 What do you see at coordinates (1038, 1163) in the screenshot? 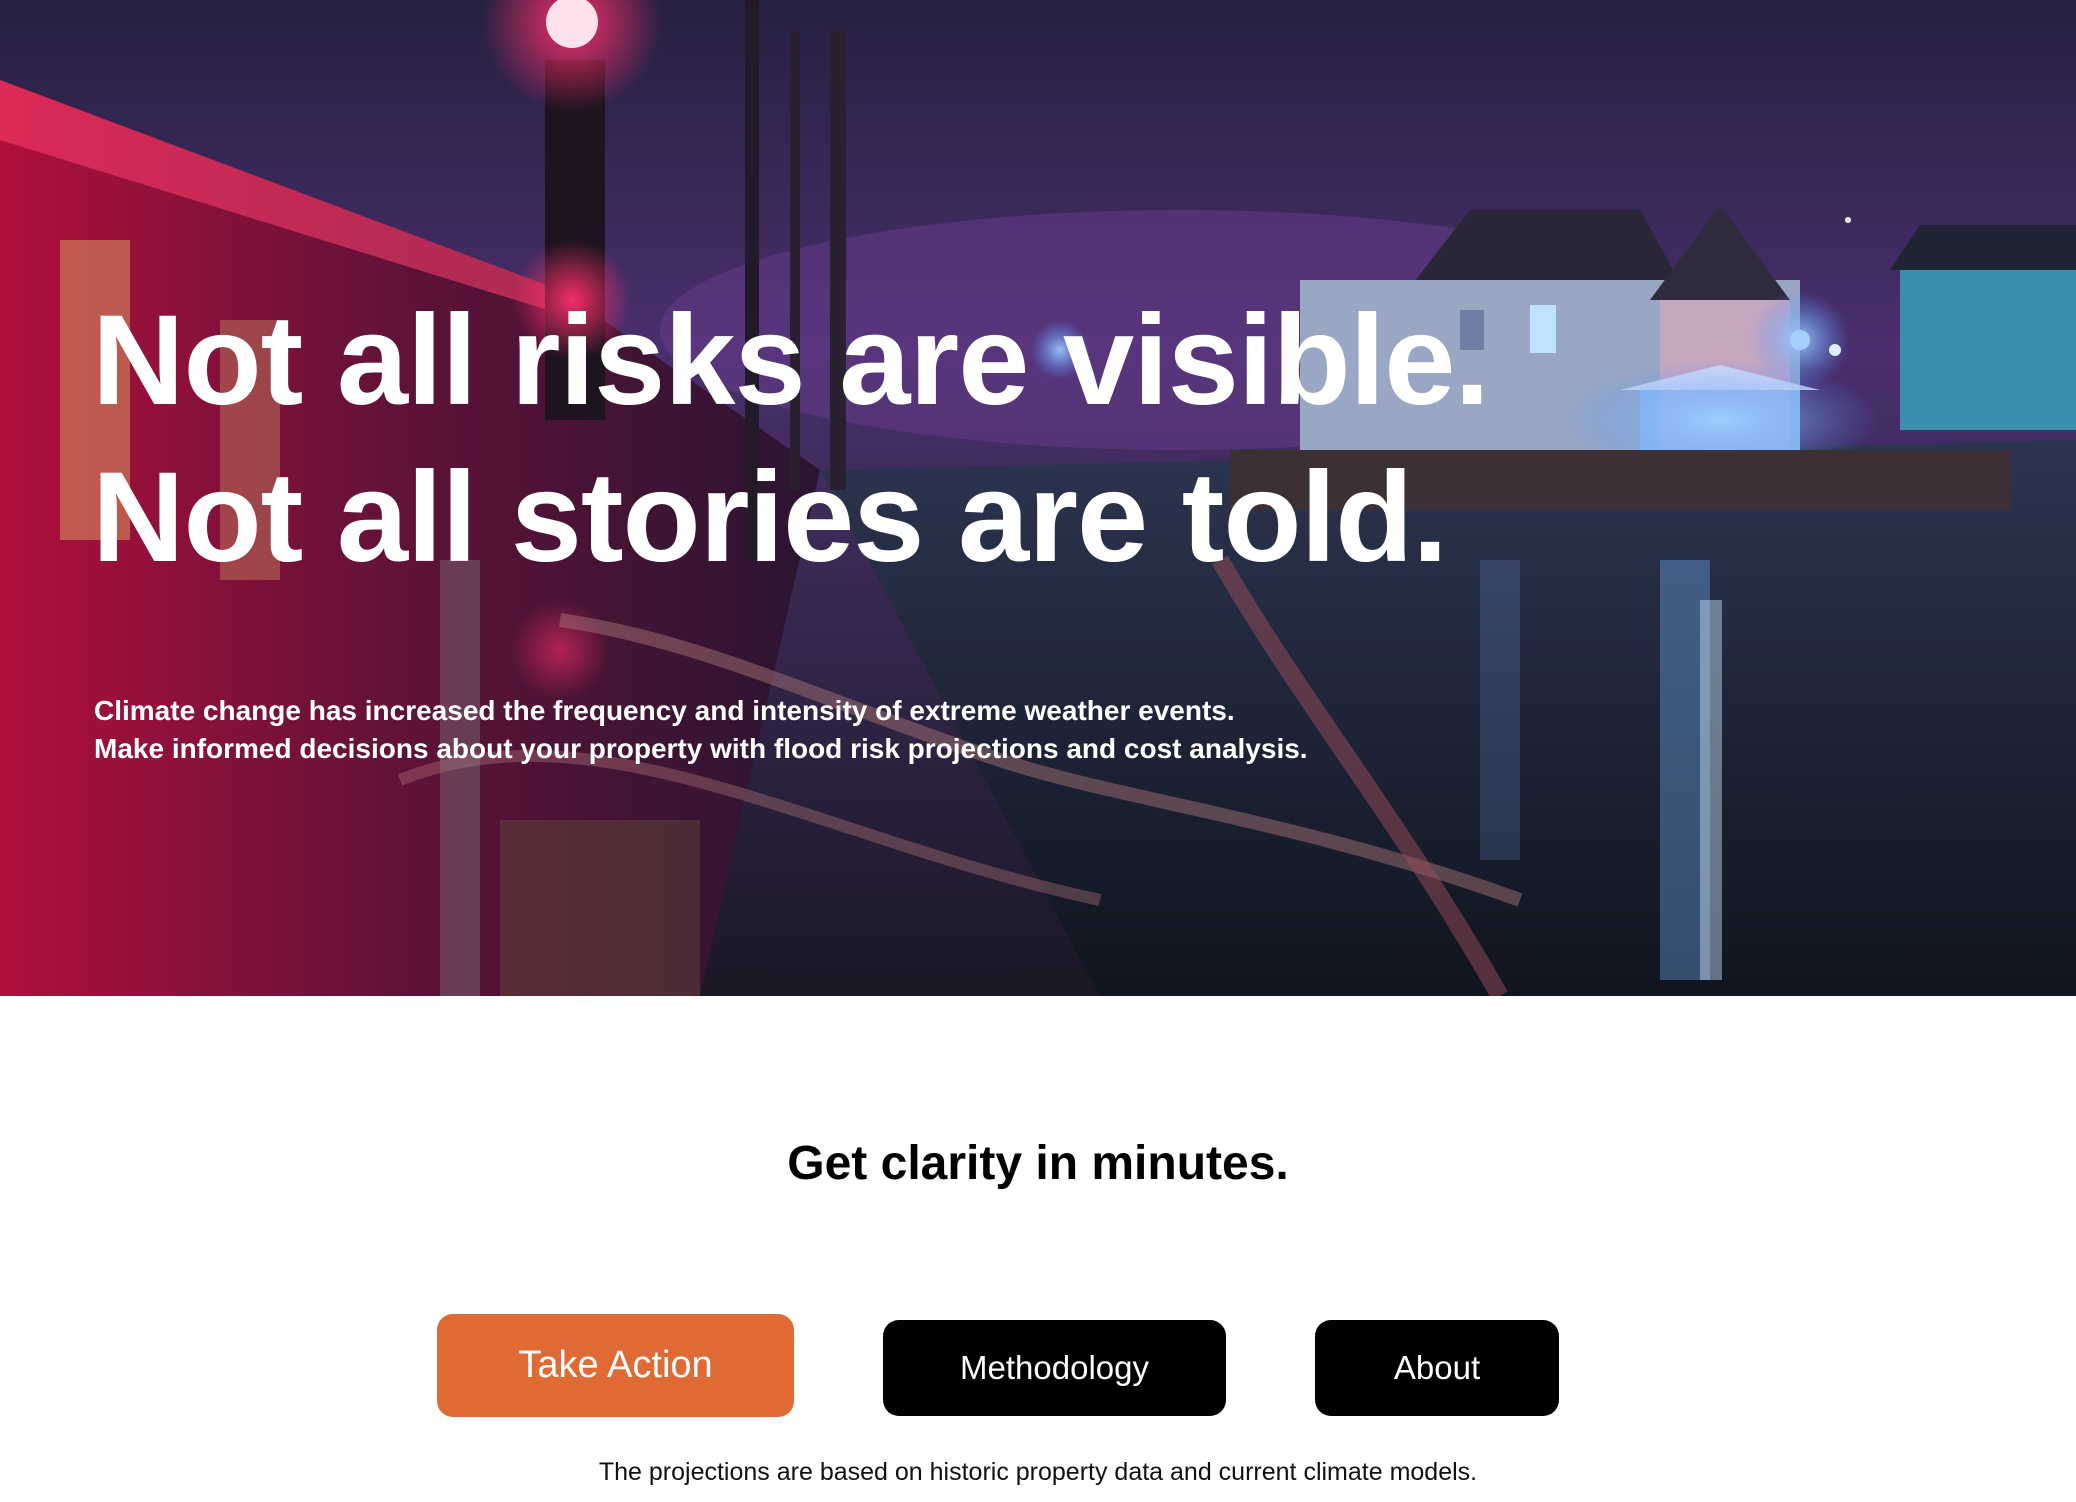
I see `tagline: Get clarity in minutes.` at bounding box center [1038, 1163].